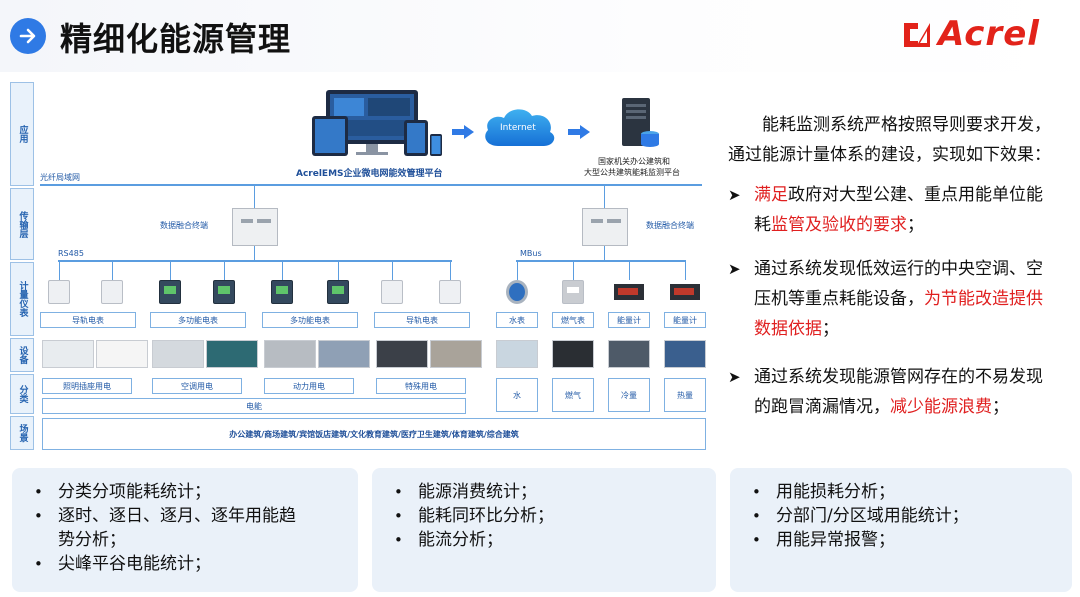 The width and height of the screenshot is (1080, 597). Describe the element at coordinates (517, 354) in the screenshot. I see `water-pipe-image` at that location.